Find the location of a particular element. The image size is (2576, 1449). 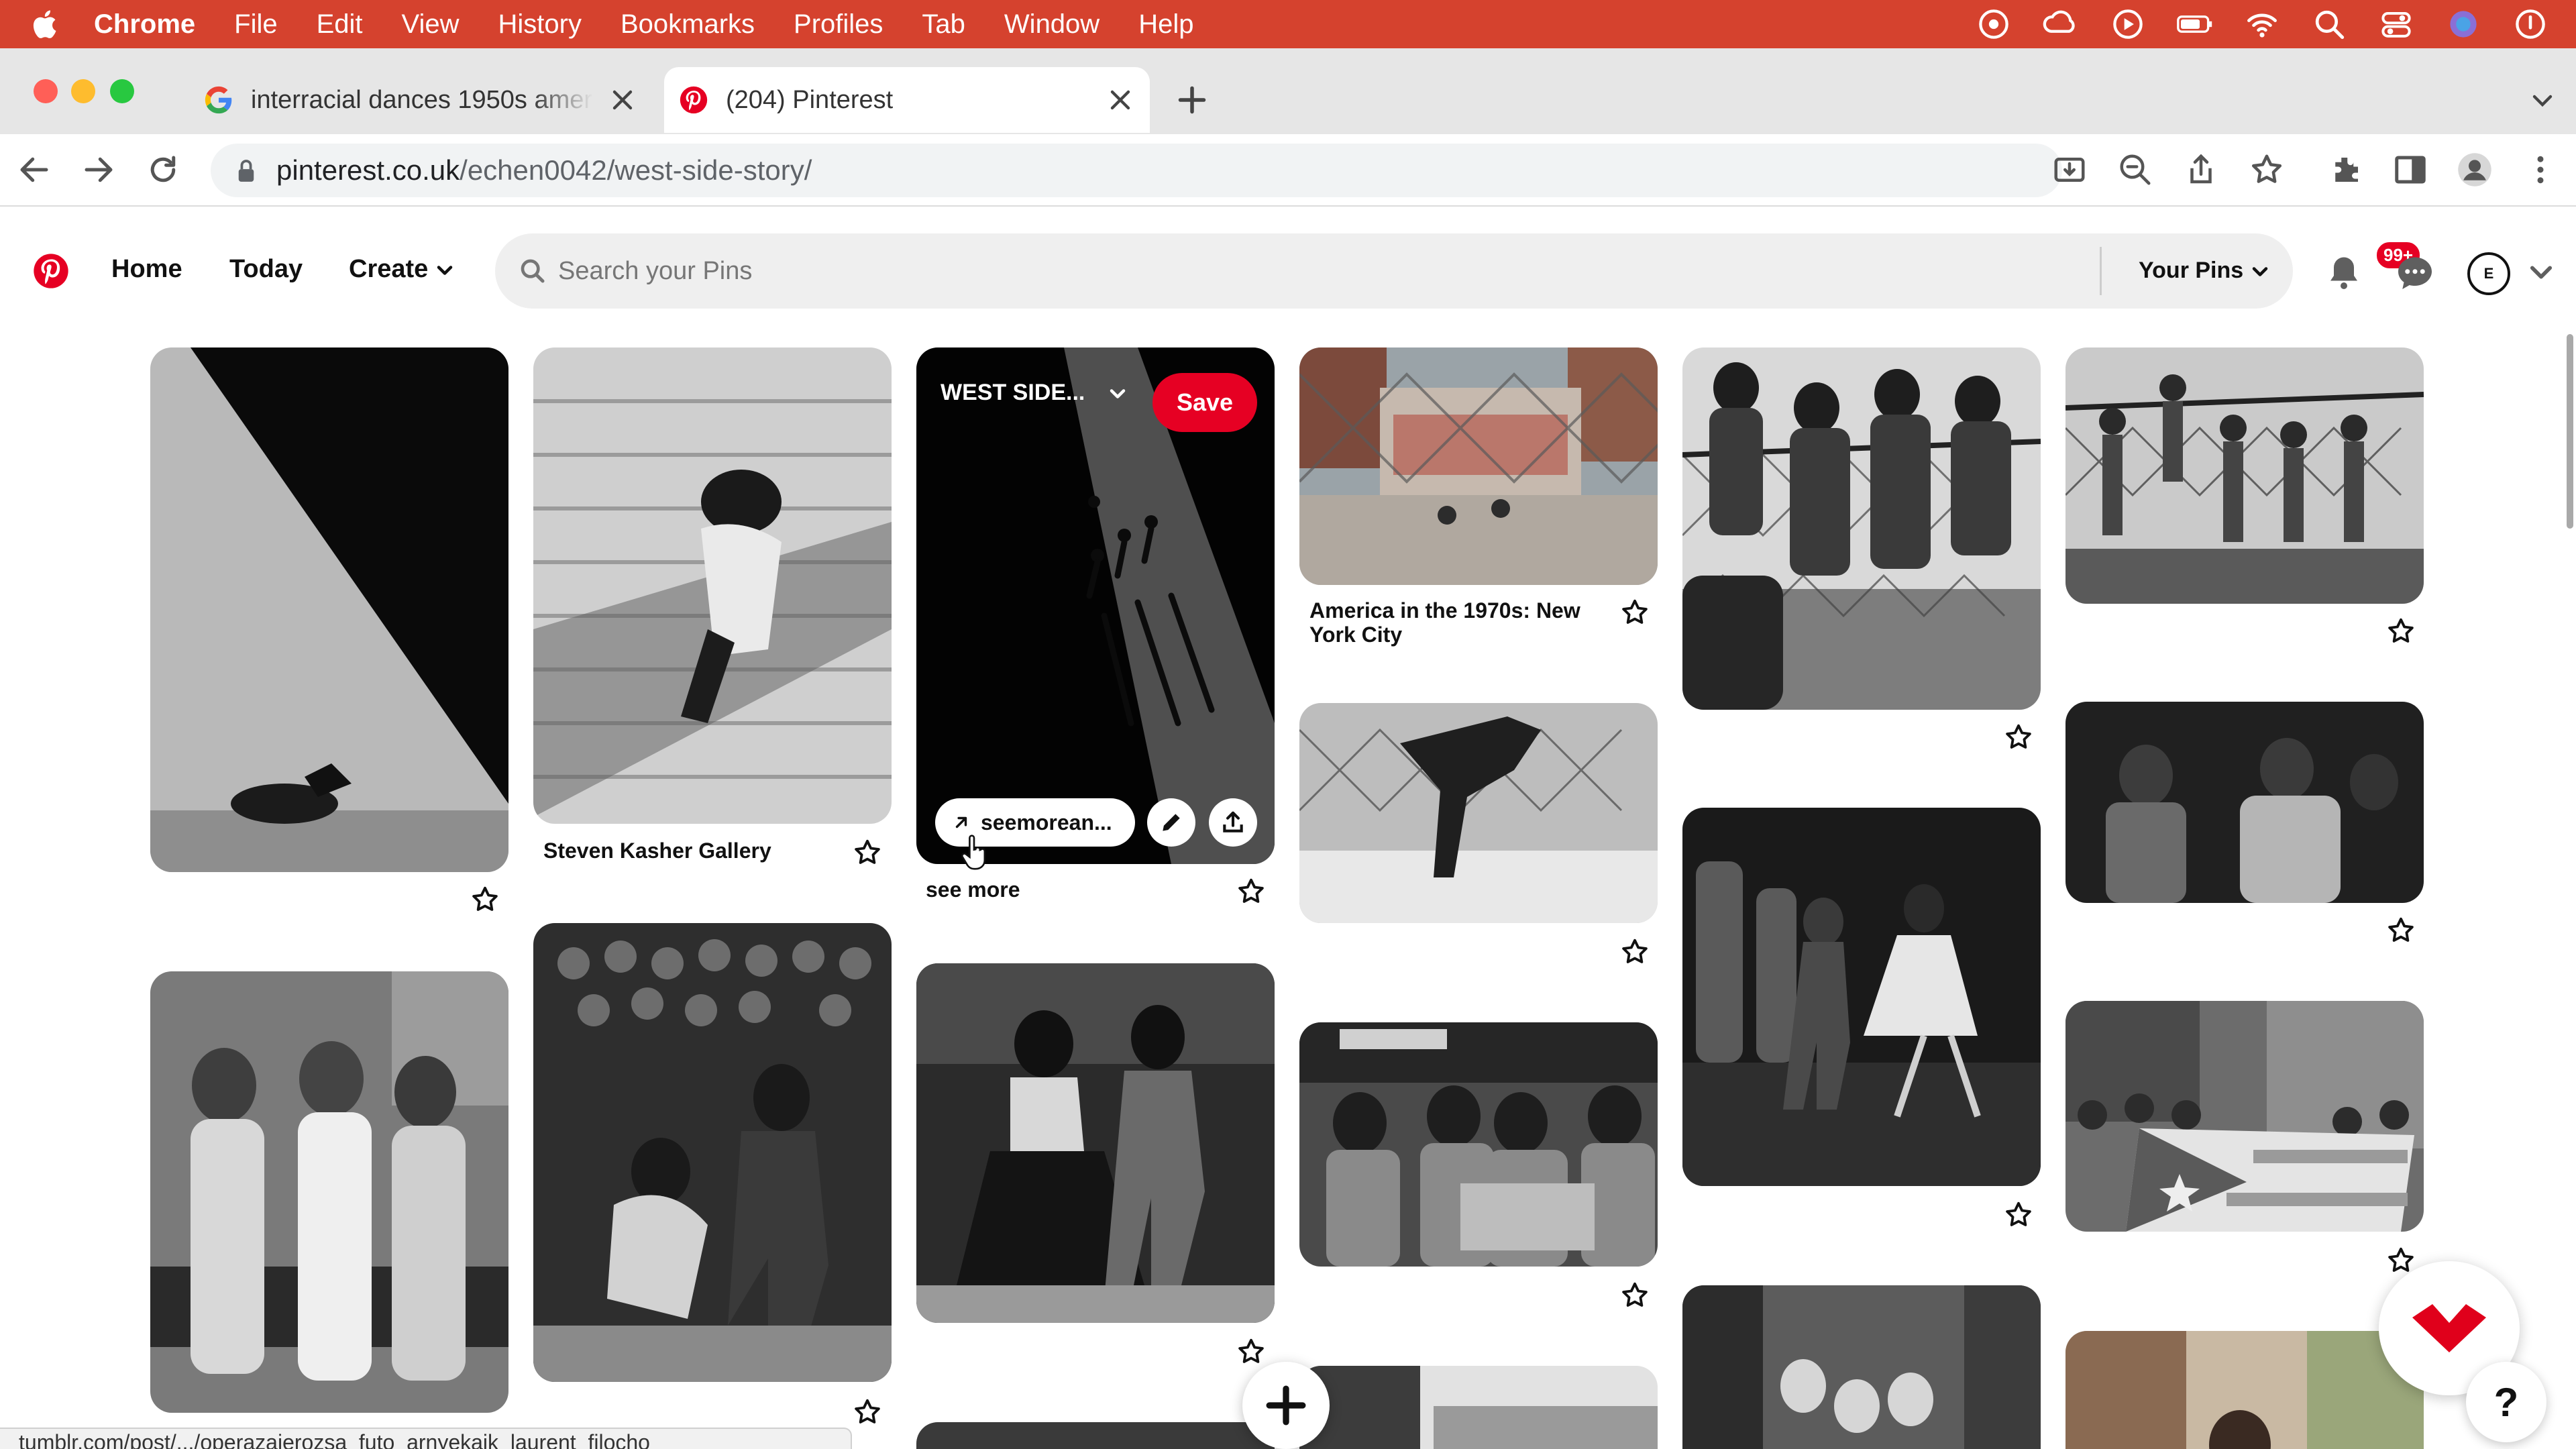

pinterest-icon is located at coordinates (694, 100).